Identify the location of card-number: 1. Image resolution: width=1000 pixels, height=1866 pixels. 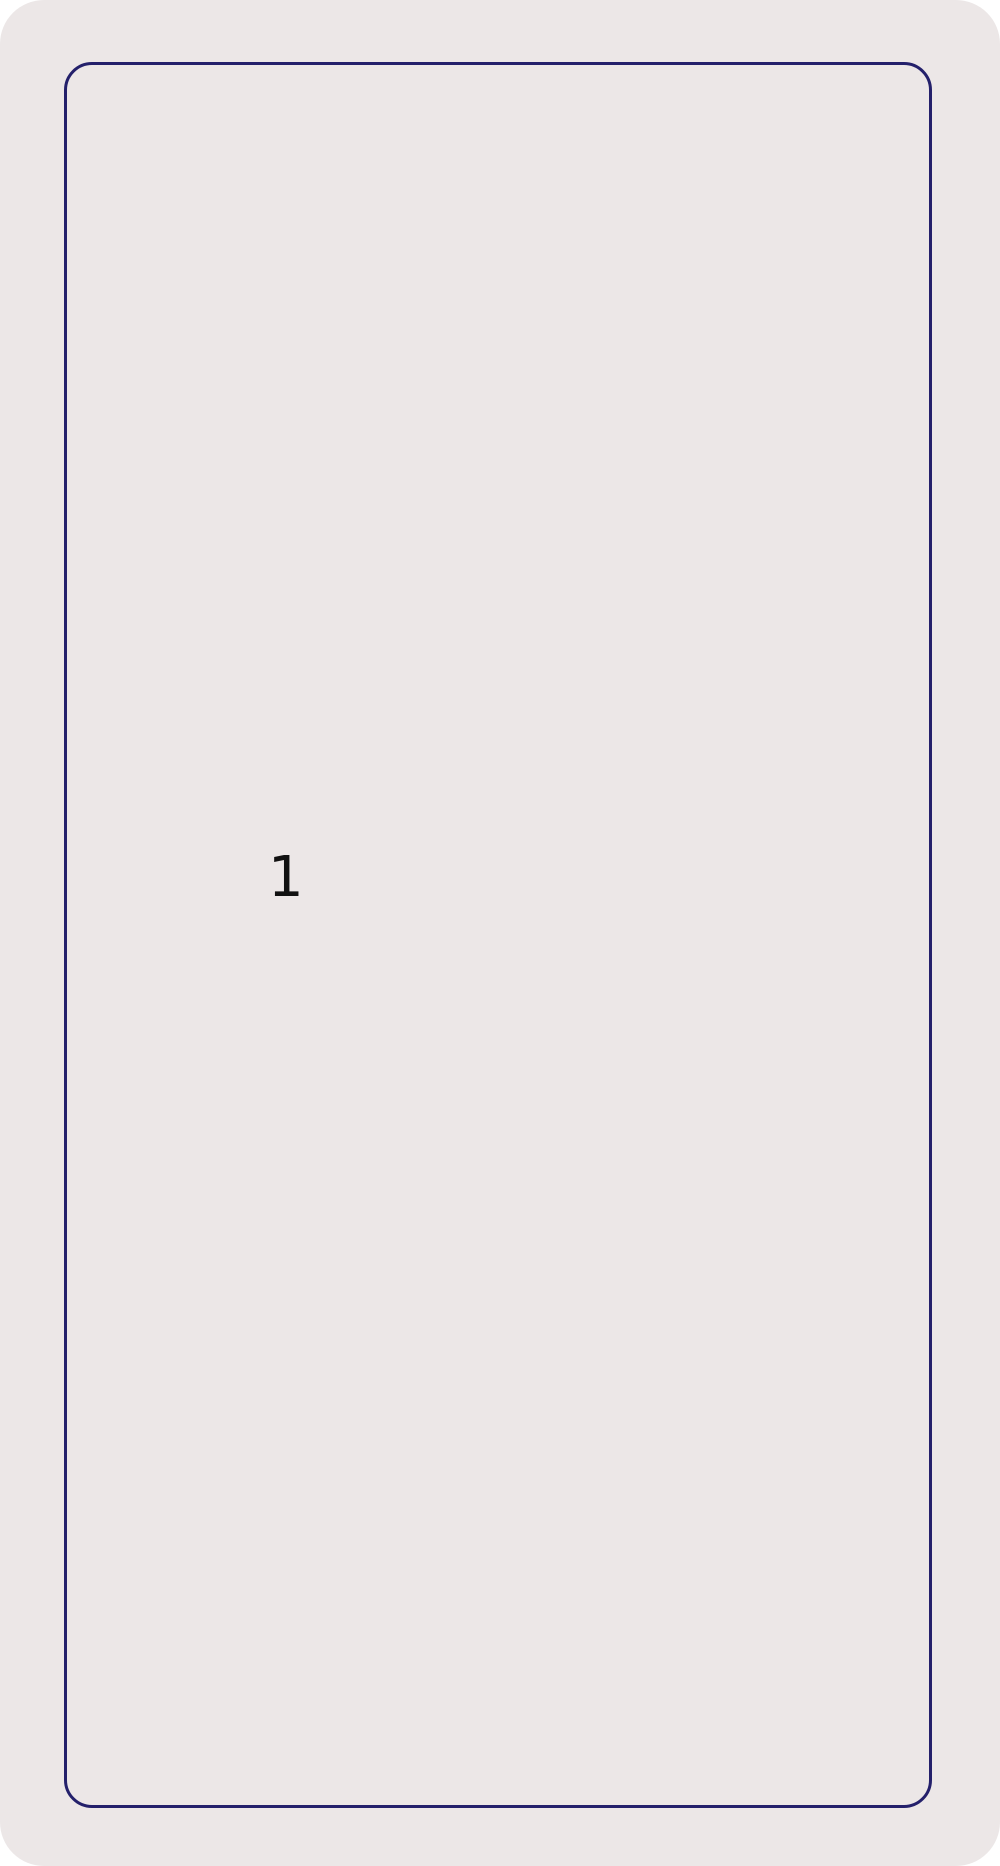
(286, 877).